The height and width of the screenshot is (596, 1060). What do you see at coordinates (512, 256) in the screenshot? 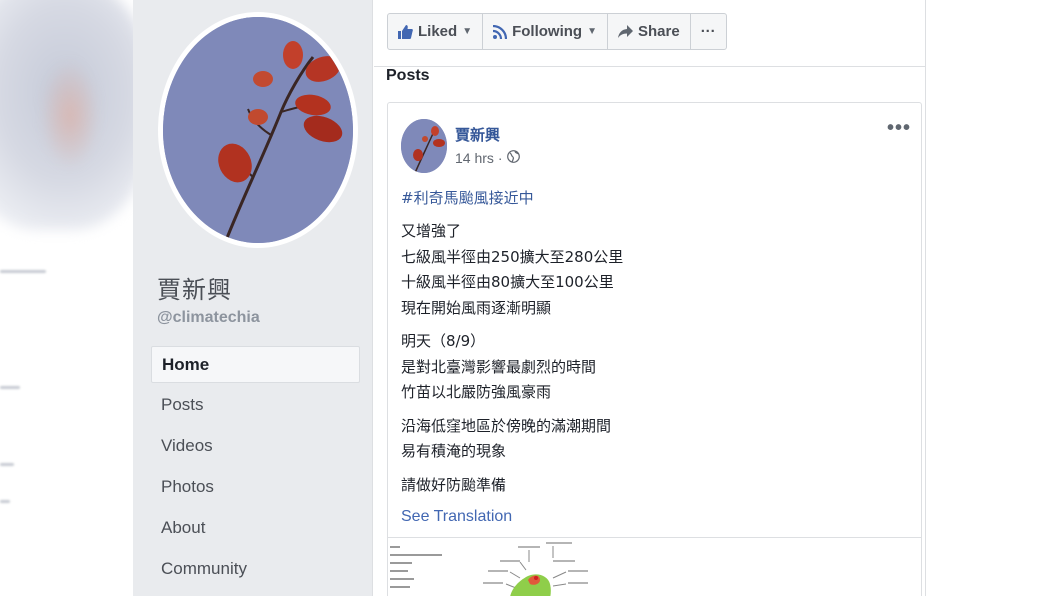
I see `post-line: 七級風半徑由250擴大至280公里` at bounding box center [512, 256].